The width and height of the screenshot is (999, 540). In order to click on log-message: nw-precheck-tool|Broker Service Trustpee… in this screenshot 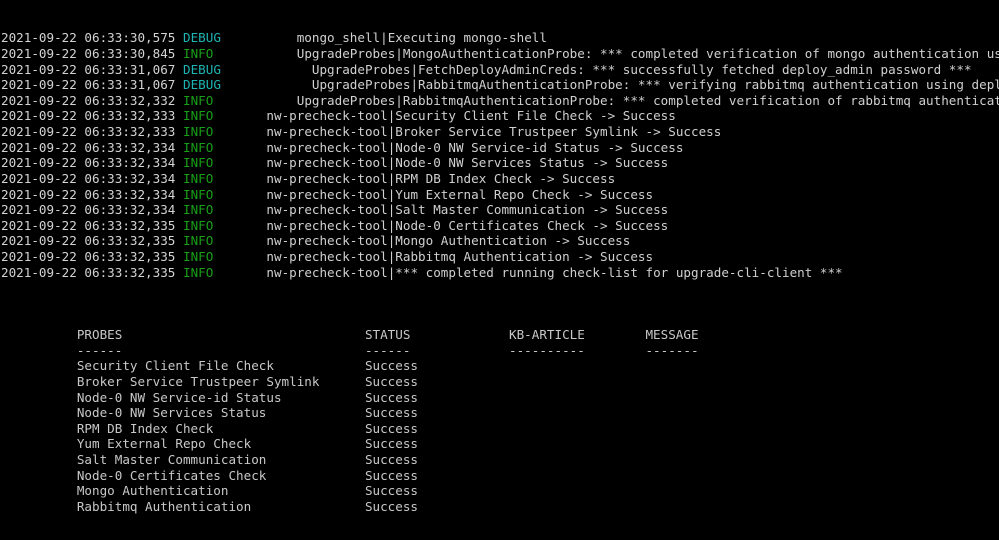, I will do `click(467, 131)`.